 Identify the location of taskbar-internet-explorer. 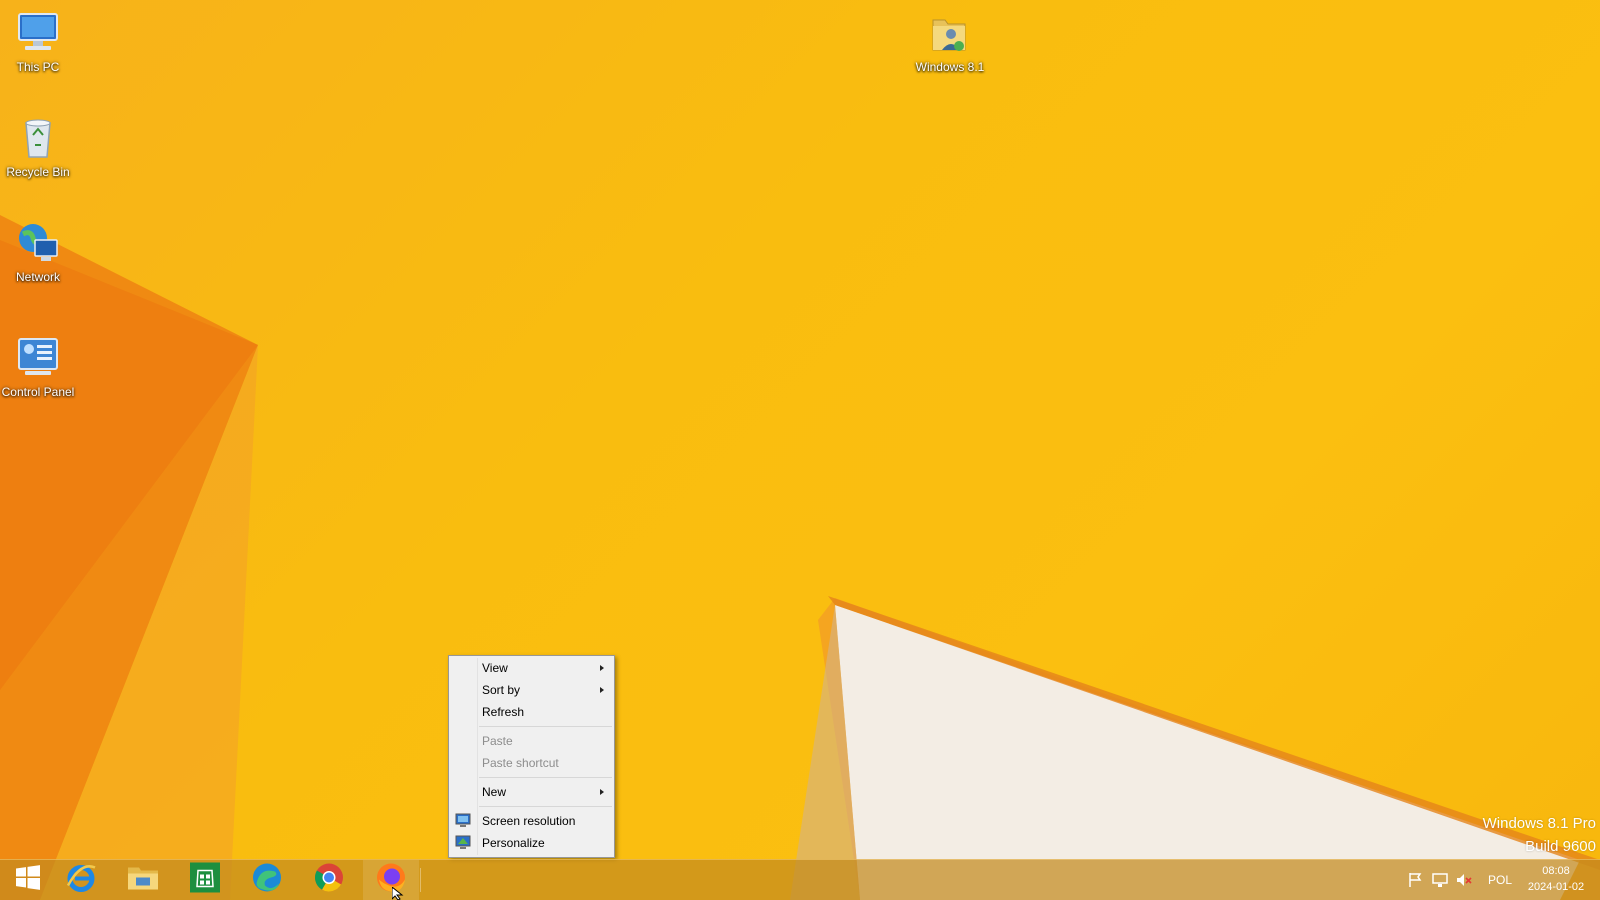
(81, 880).